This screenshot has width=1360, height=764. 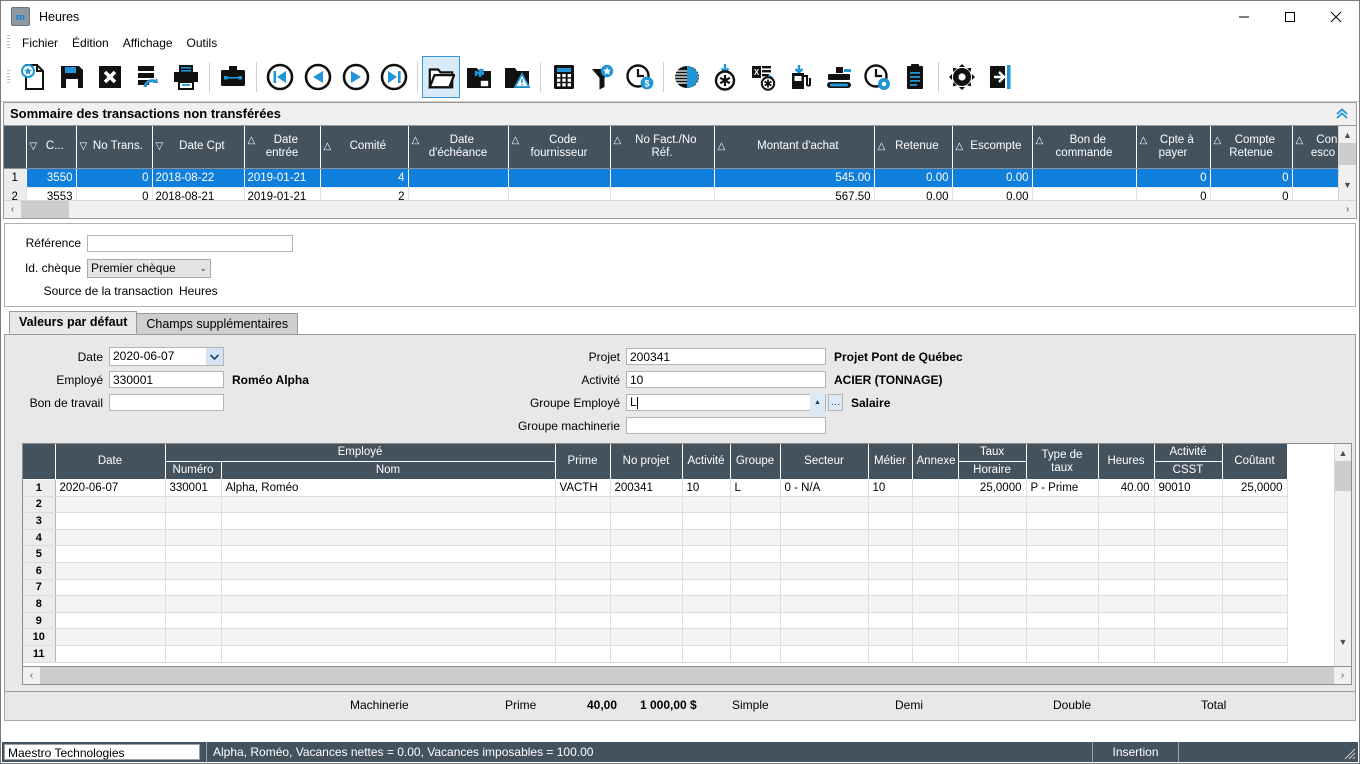 What do you see at coordinates (726, 356) in the screenshot?
I see `projet-input: 200341` at bounding box center [726, 356].